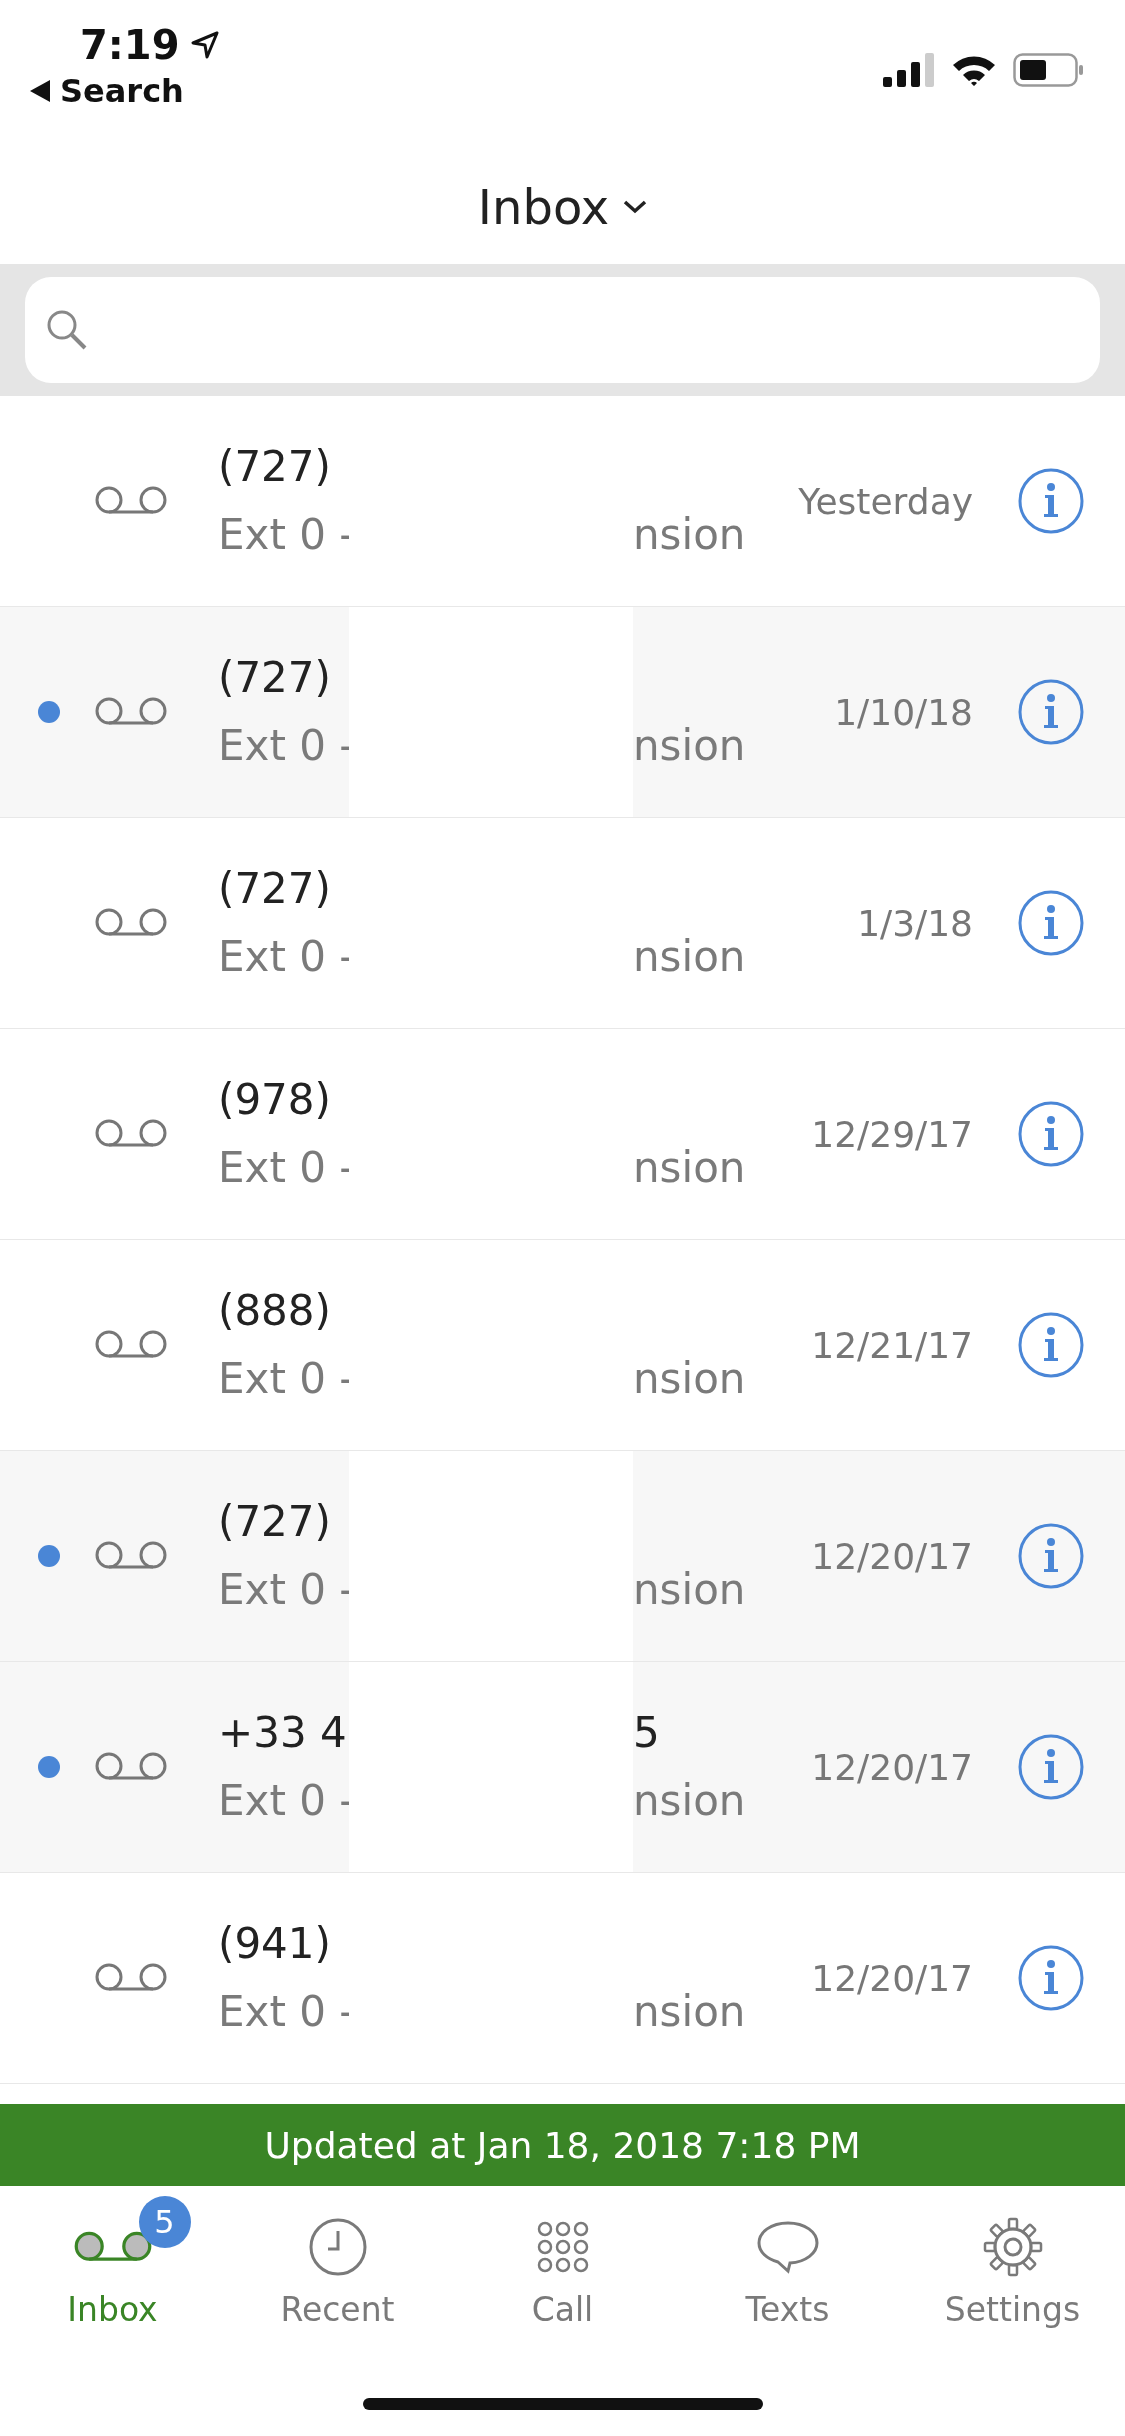  What do you see at coordinates (562, 207) in the screenshot?
I see `inbox-title-dropdown: Inbox` at bounding box center [562, 207].